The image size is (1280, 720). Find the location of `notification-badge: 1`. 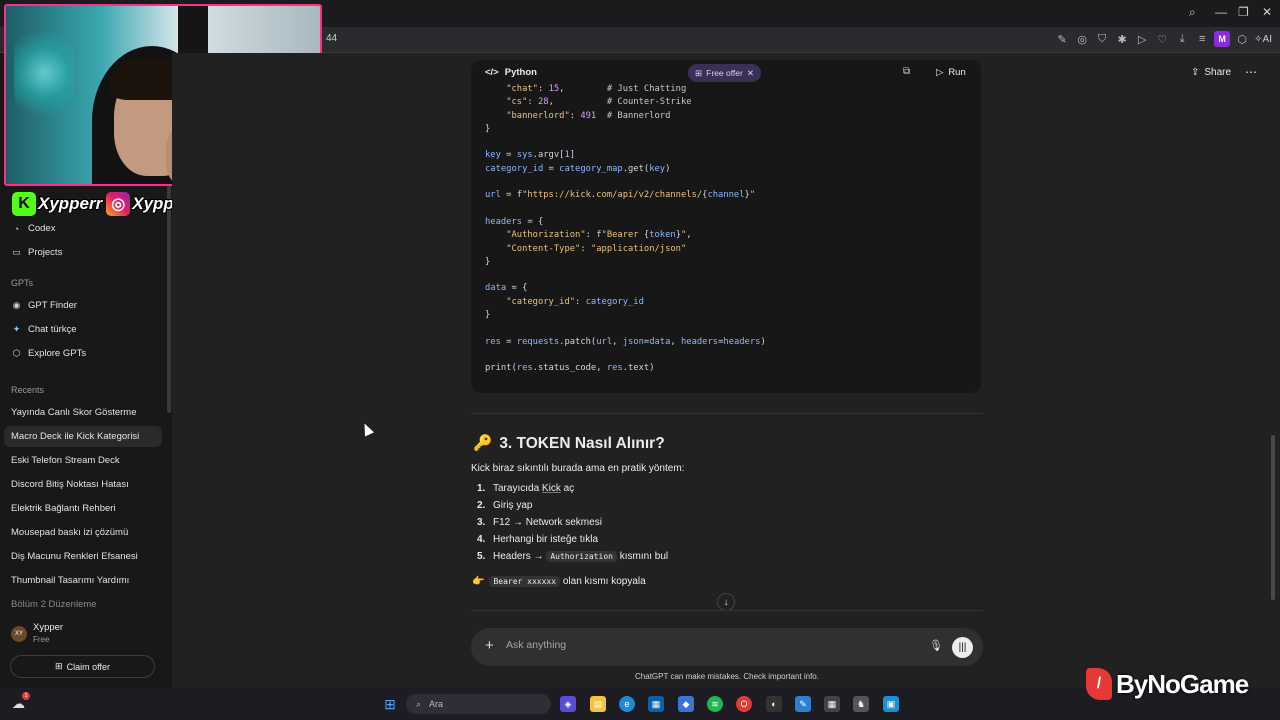

notification-badge: 1 is located at coordinates (26, 696).